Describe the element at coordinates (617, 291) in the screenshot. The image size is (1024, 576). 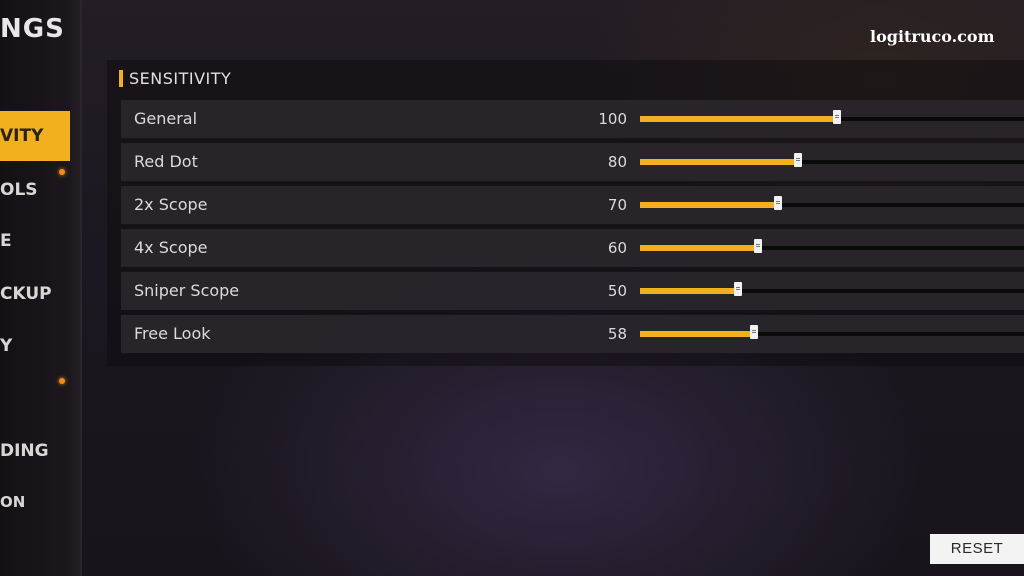
I see `setting-value: 50` at that location.